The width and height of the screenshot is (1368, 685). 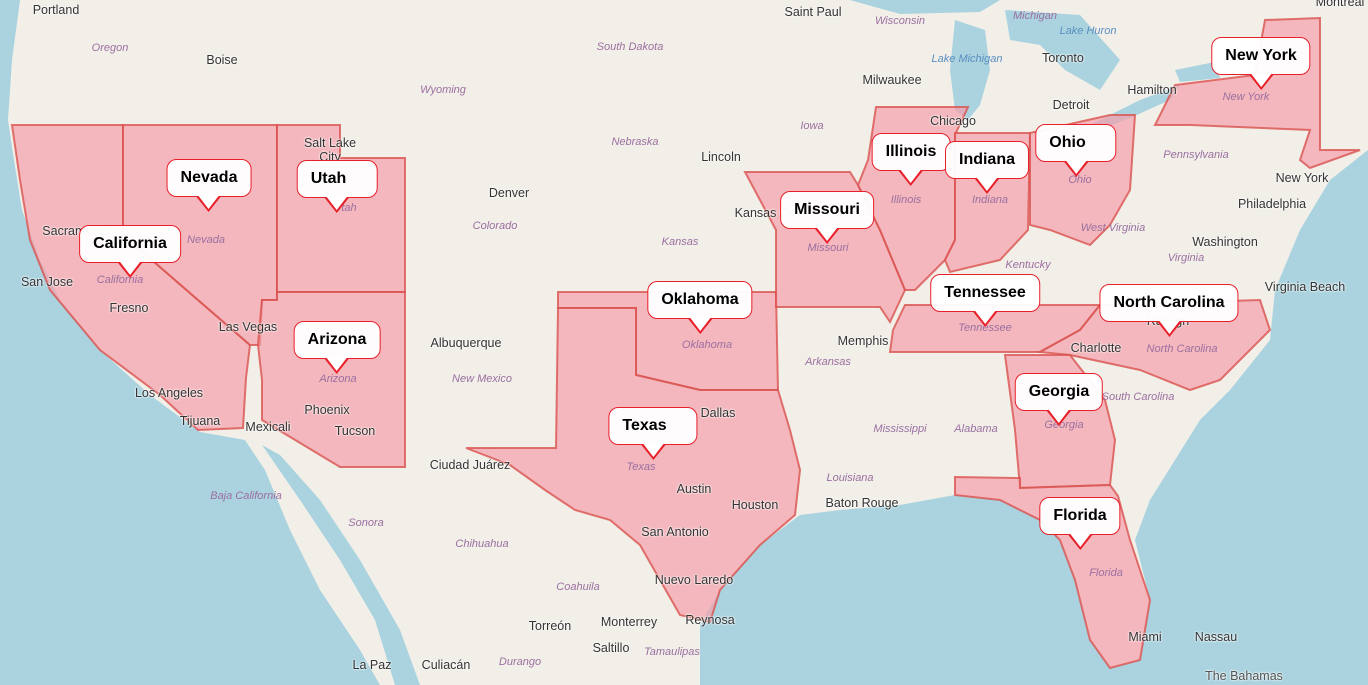 I want to click on region-label: Nevada, so click(x=206, y=240).